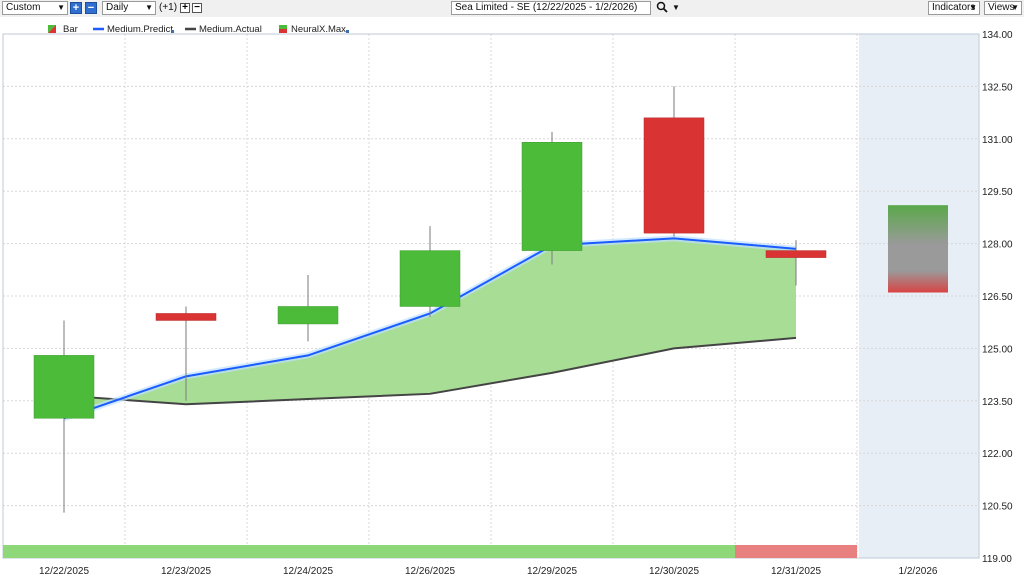 The height and width of the screenshot is (578, 1024). What do you see at coordinates (918, 571) in the screenshot?
I see `x-tick-label: 1/2/2026` at bounding box center [918, 571].